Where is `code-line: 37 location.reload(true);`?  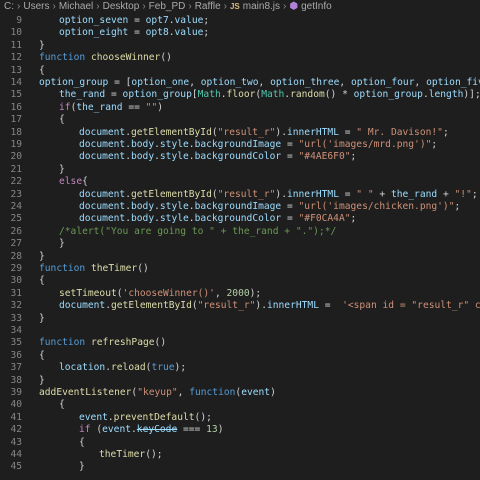
code-line: 37 location.reload(true); is located at coordinates (240, 368).